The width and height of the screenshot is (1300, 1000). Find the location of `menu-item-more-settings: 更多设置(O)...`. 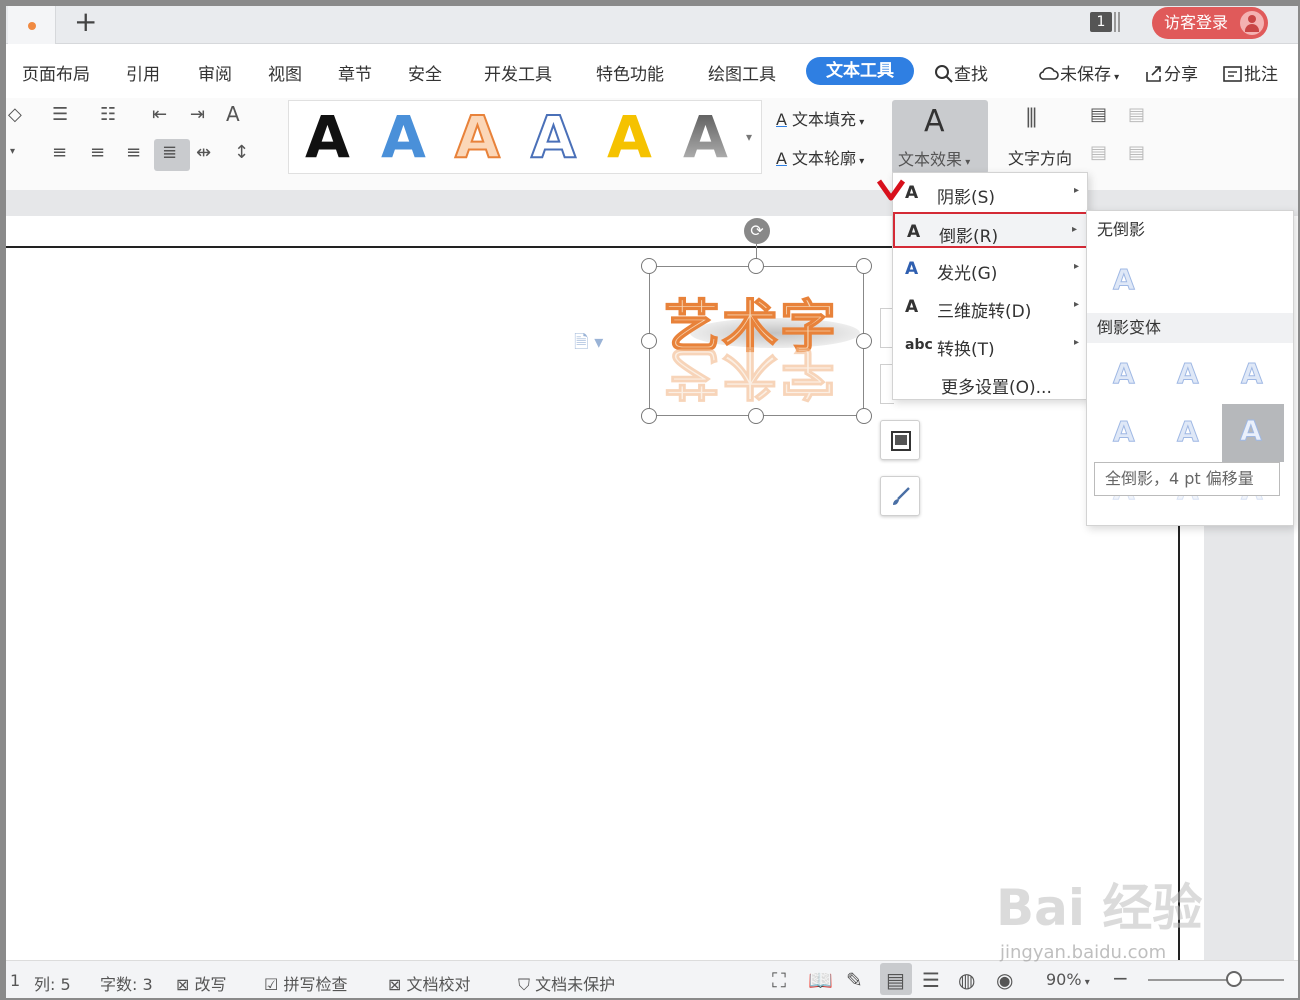

menu-item-more-settings: 更多设置(O)... is located at coordinates (991, 383).